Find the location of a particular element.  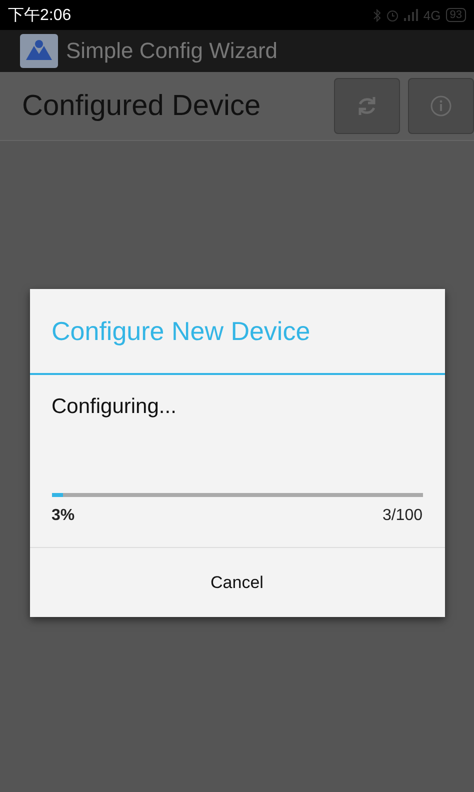

info-button is located at coordinates (441, 106).